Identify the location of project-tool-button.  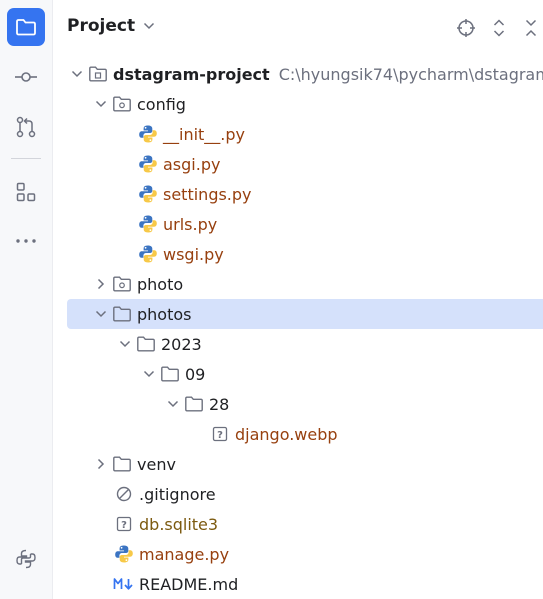
(26, 27).